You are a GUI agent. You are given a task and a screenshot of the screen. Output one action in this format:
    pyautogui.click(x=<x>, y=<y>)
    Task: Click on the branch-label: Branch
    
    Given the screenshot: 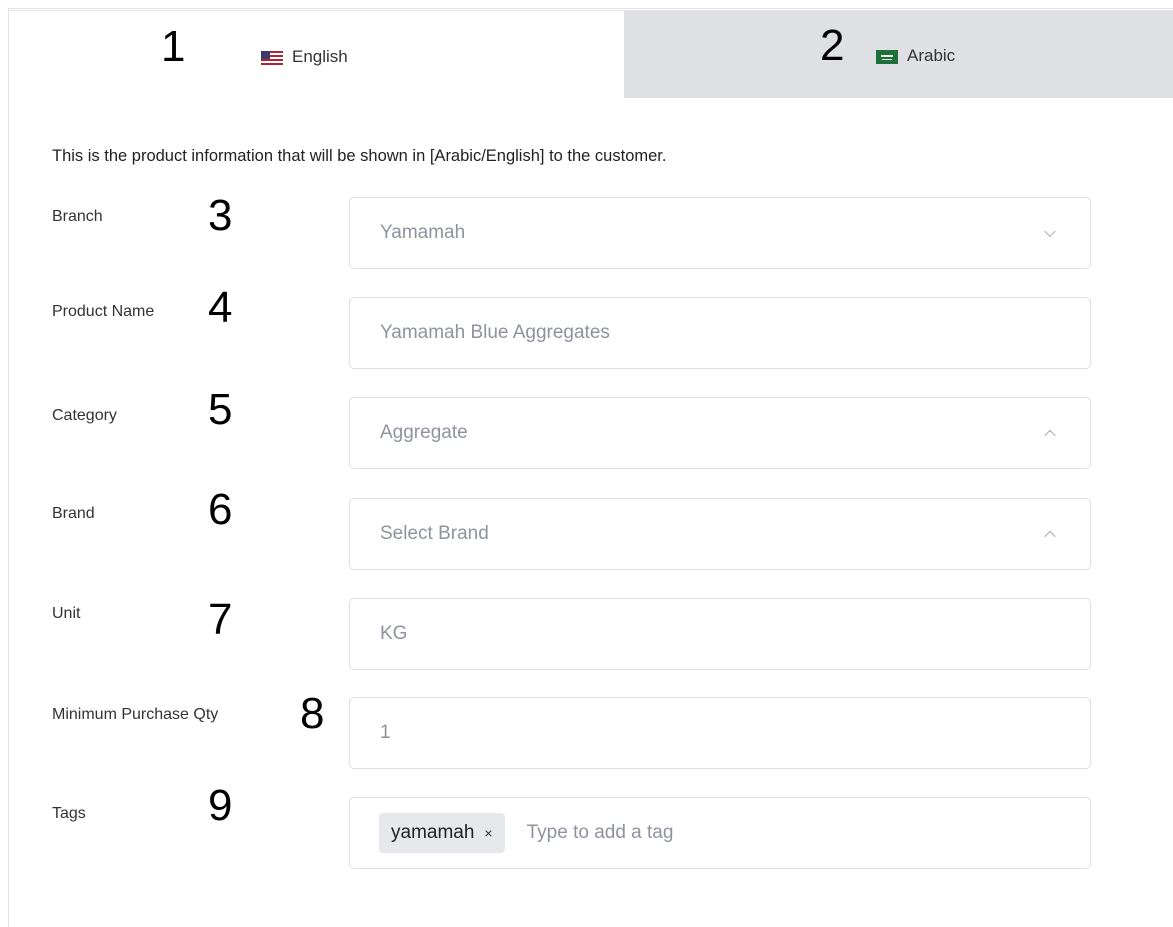 What is the action you would take?
    pyautogui.click(x=77, y=216)
    